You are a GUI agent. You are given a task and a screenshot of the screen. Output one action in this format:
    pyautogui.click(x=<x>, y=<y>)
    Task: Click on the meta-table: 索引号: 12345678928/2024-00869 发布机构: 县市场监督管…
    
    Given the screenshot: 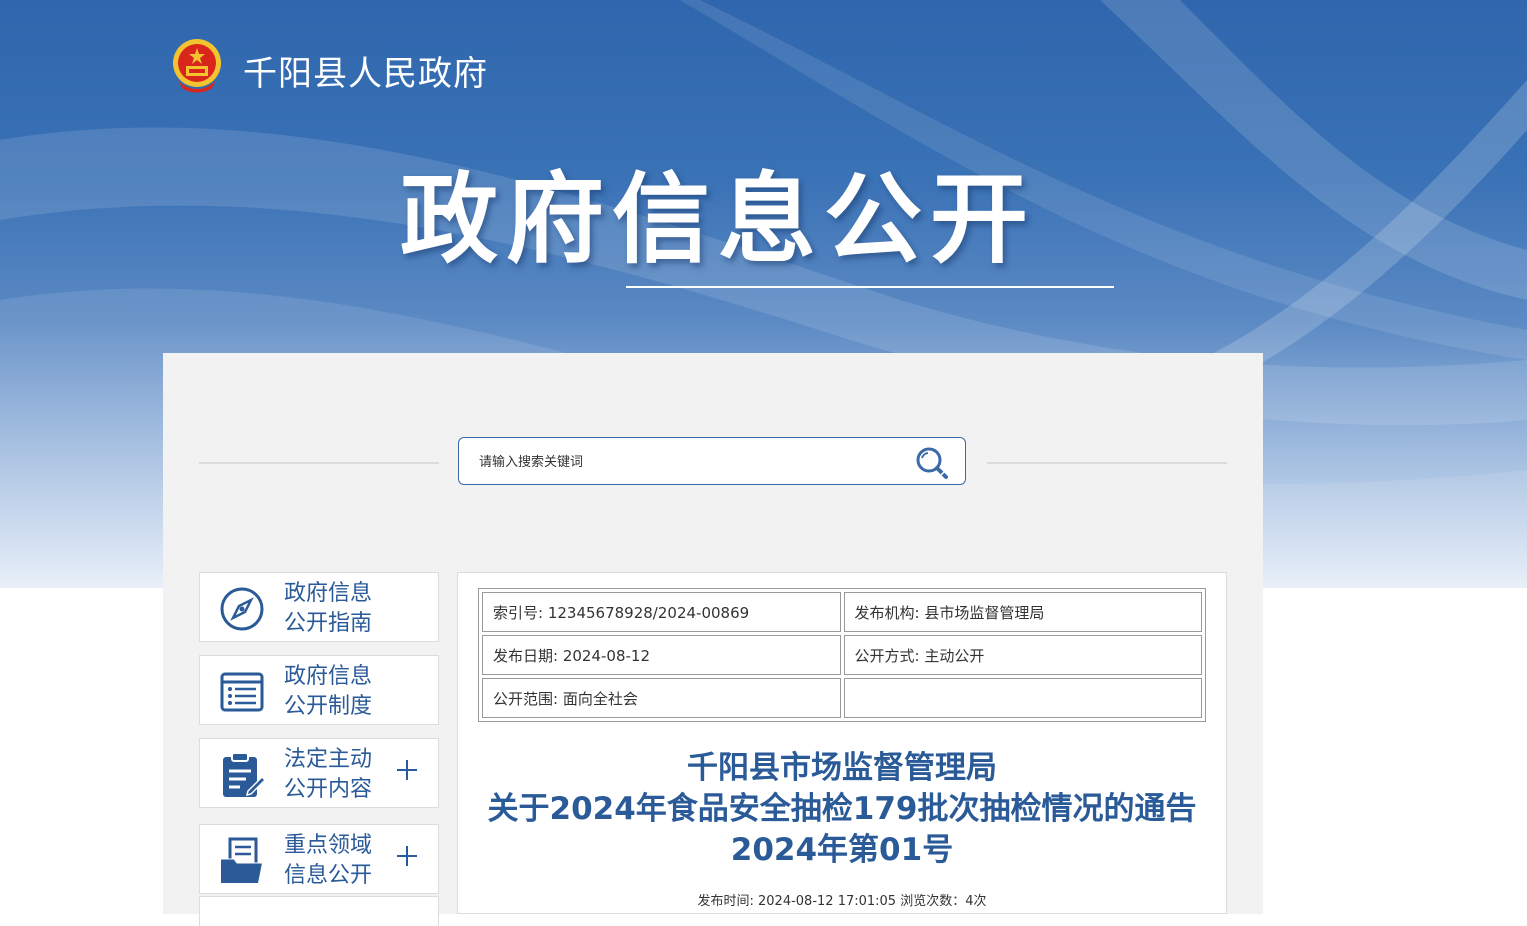 What is the action you would take?
    pyautogui.click(x=842, y=655)
    